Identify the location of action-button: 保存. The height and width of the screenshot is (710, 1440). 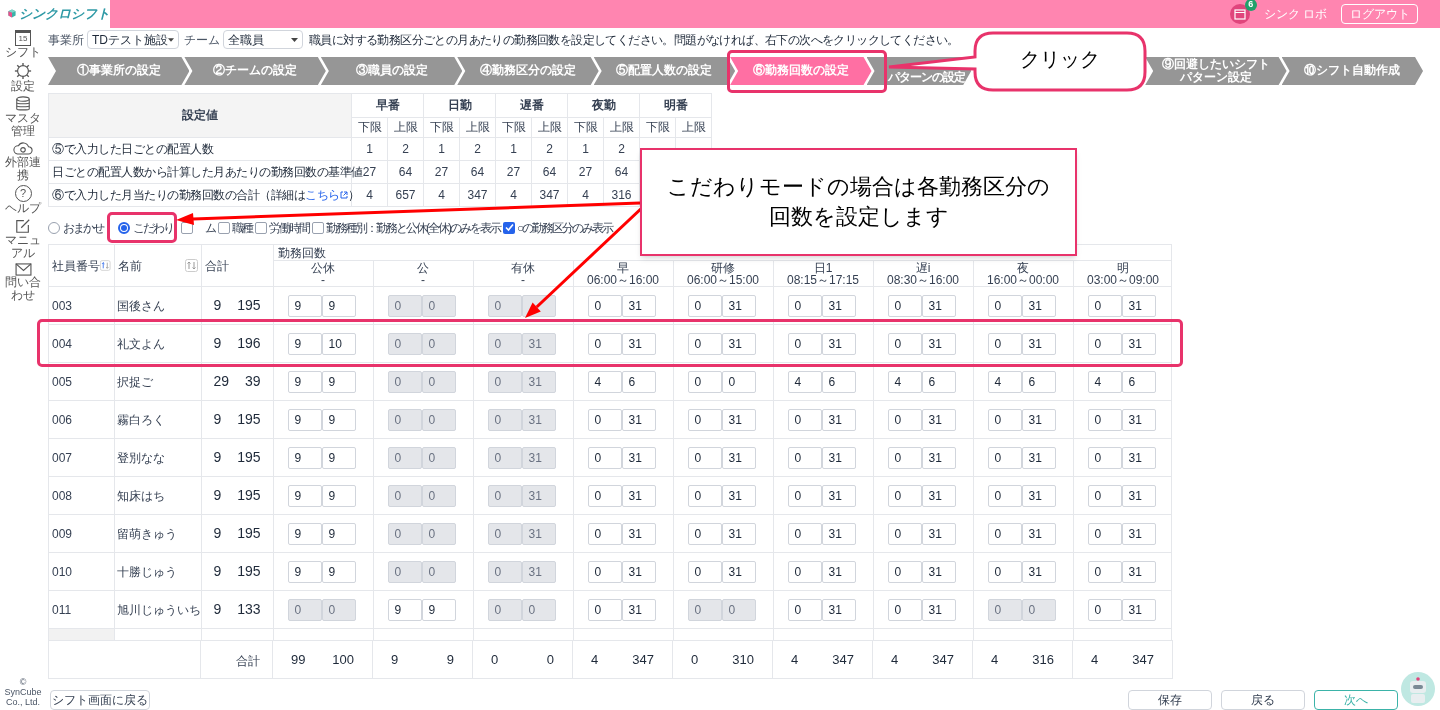
(1170, 700).